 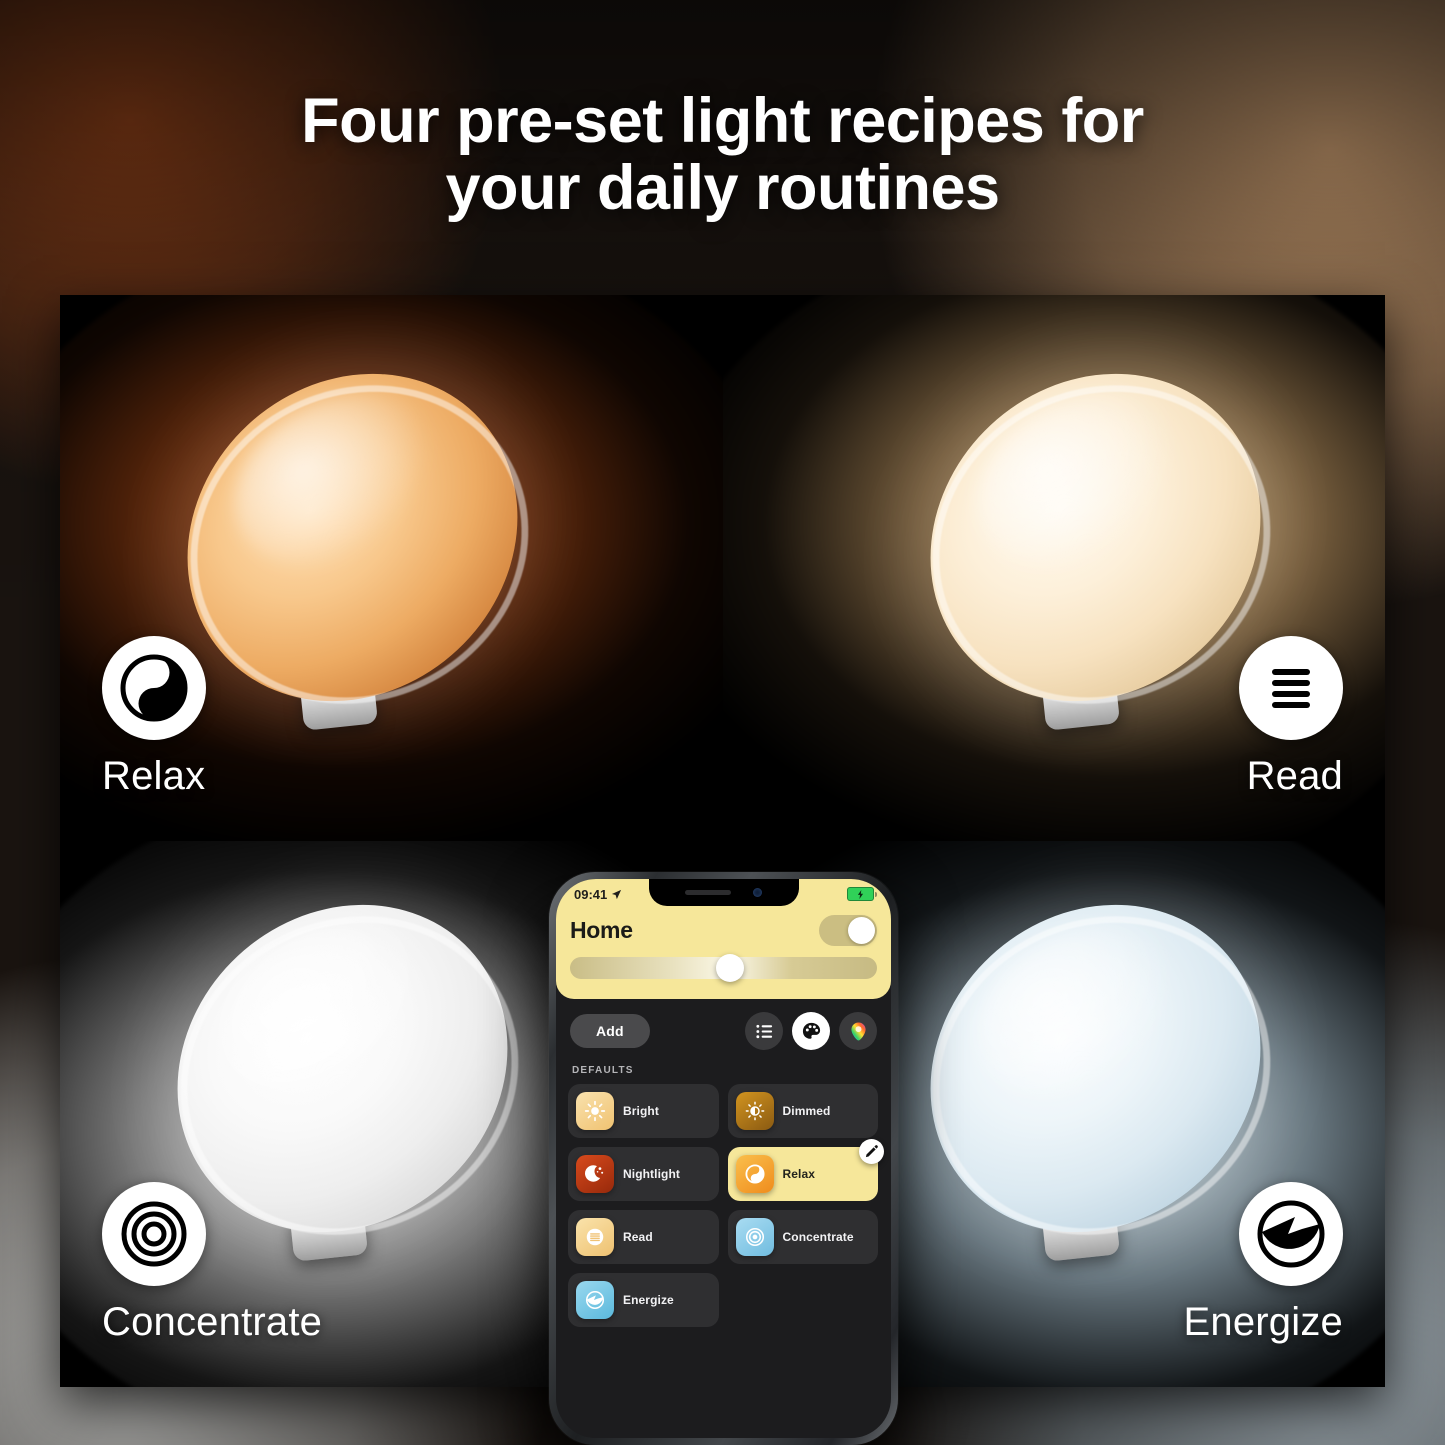 What do you see at coordinates (648, 1300) in the screenshot?
I see `scene-label: Energize` at bounding box center [648, 1300].